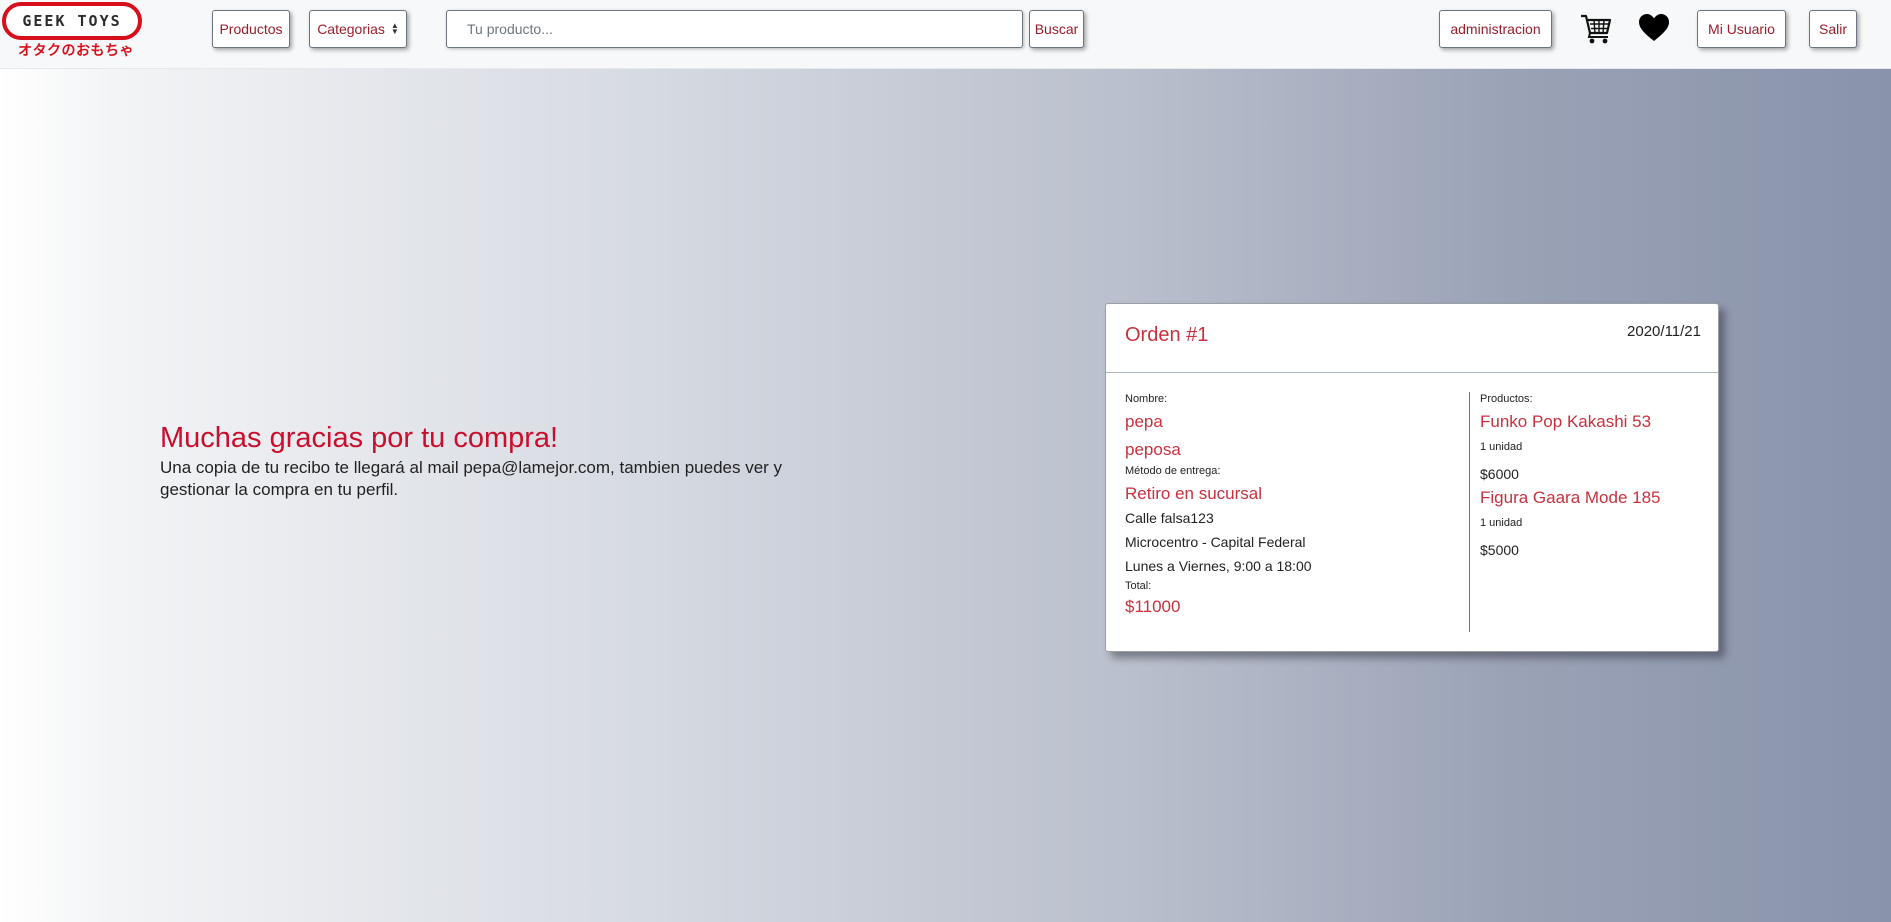 This screenshot has width=1891, height=922. I want to click on order-card-header: Orden #1 2020/11/21, so click(1412, 338).